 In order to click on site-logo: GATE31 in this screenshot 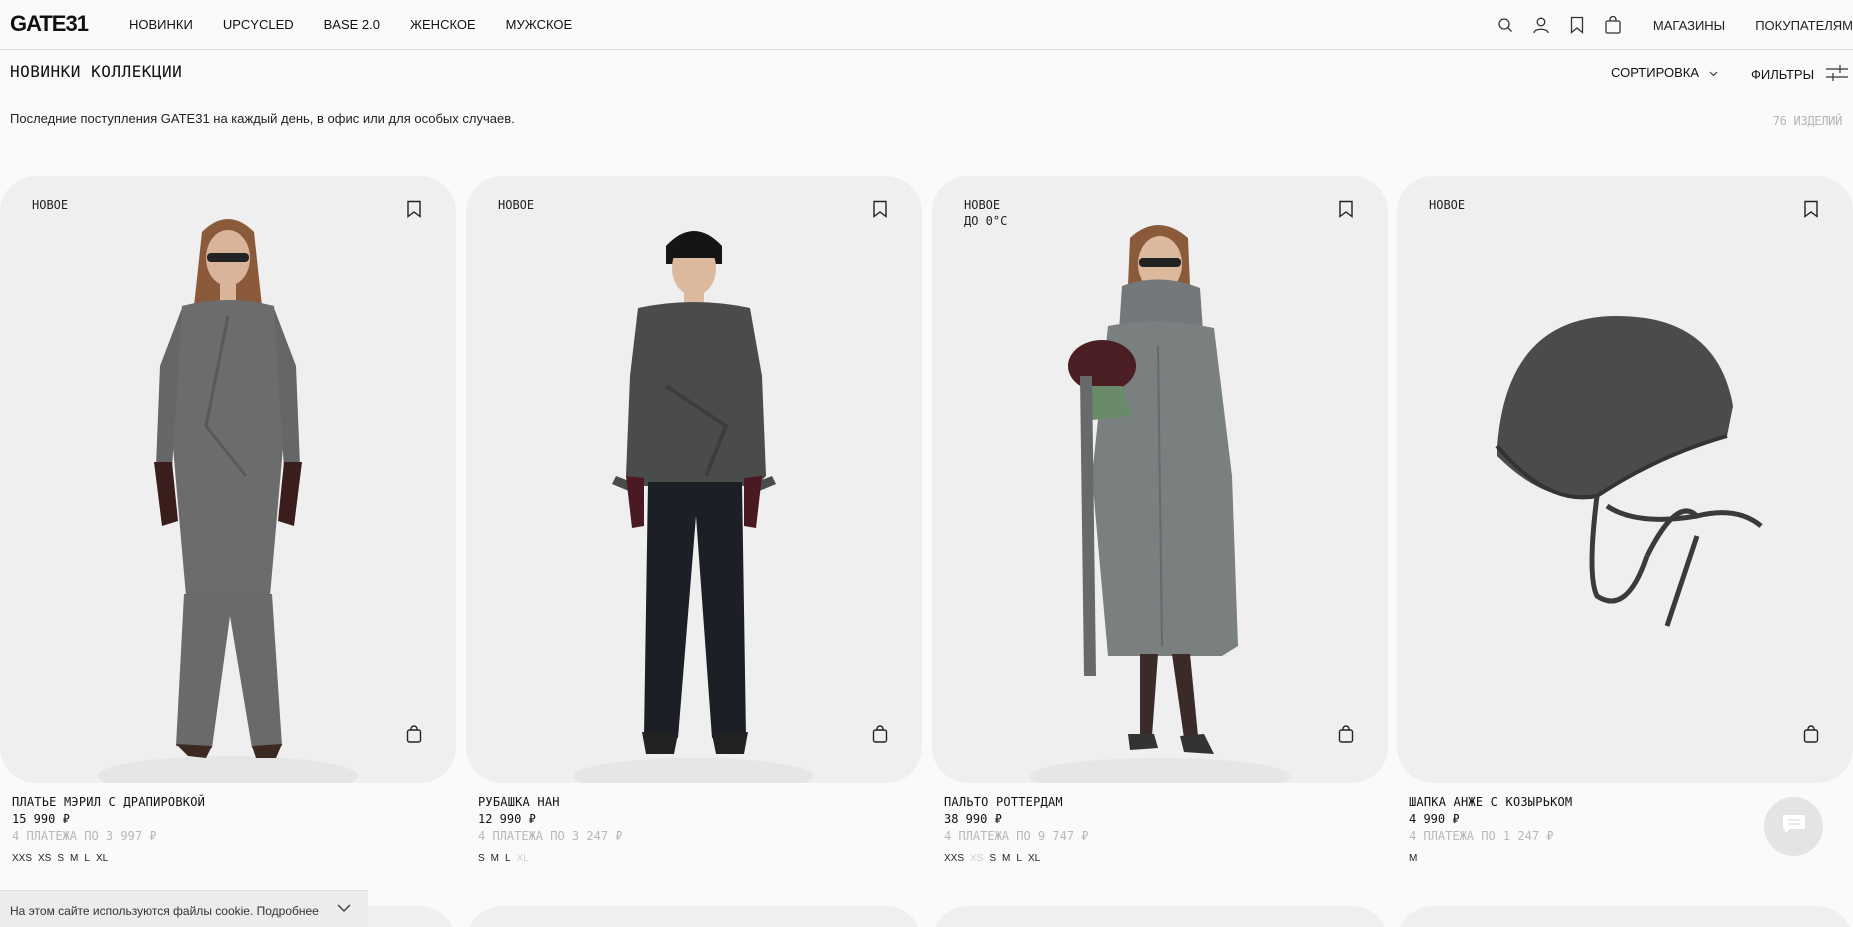, I will do `click(49, 24)`.